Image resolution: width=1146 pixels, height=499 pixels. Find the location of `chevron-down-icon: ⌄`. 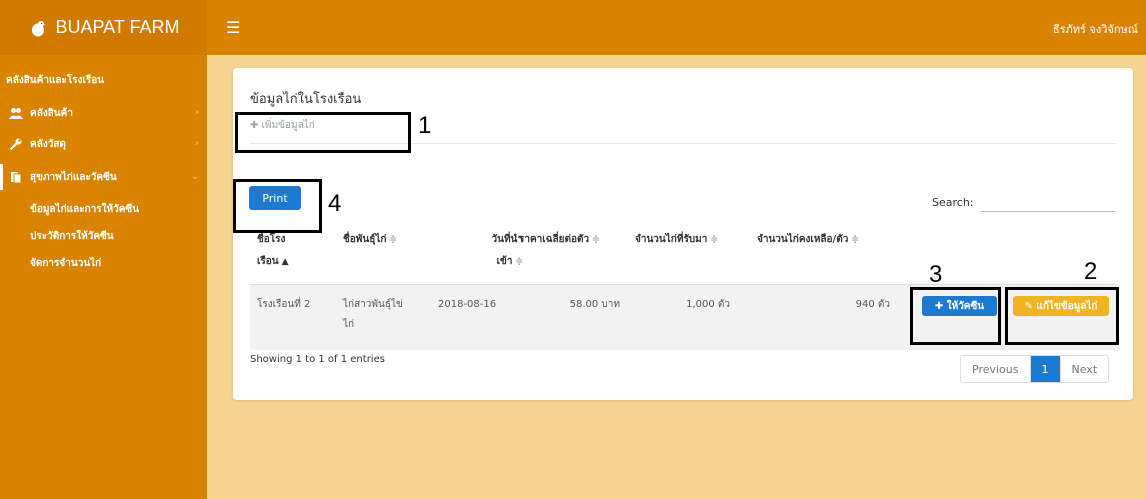

chevron-down-icon: ⌄ is located at coordinates (194, 176).